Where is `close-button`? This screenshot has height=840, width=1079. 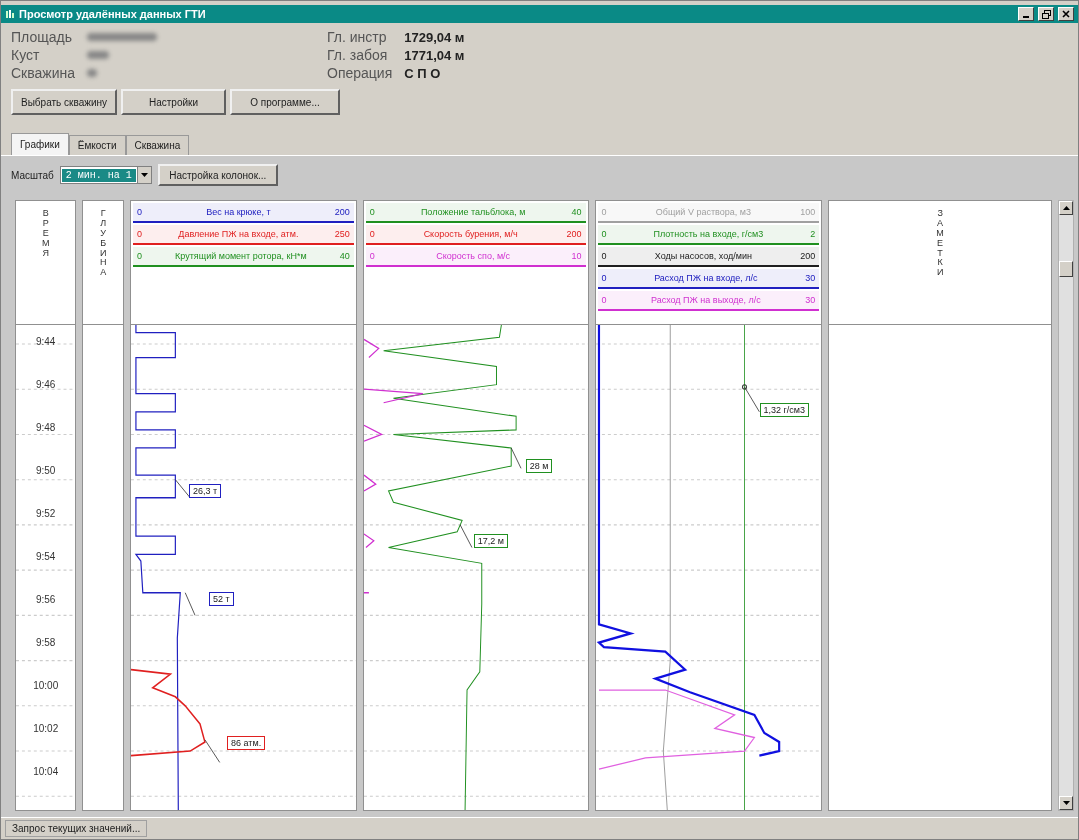
close-button is located at coordinates (1066, 14).